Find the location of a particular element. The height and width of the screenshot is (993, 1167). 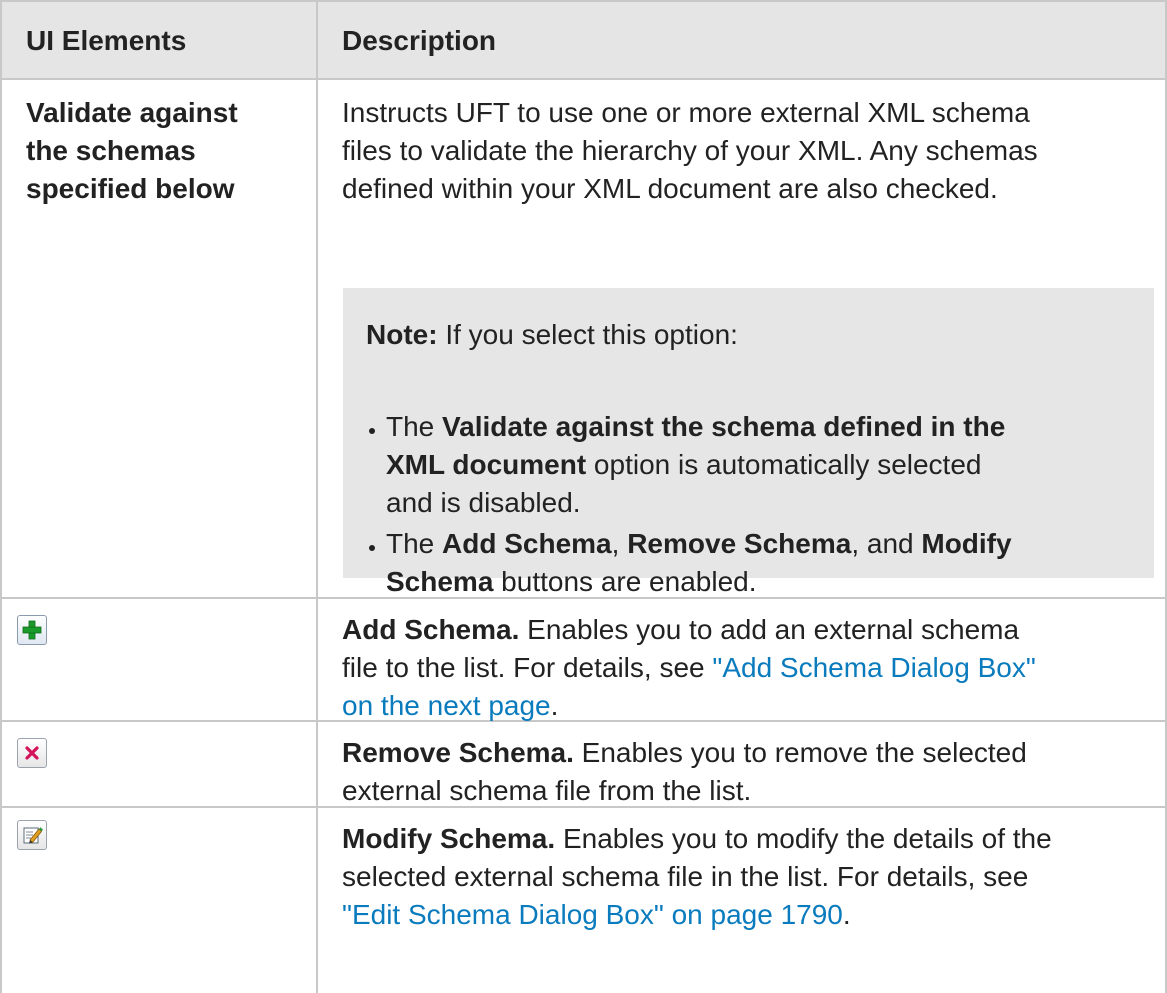

bullet2-bold-d: Schema is located at coordinates (440, 581).